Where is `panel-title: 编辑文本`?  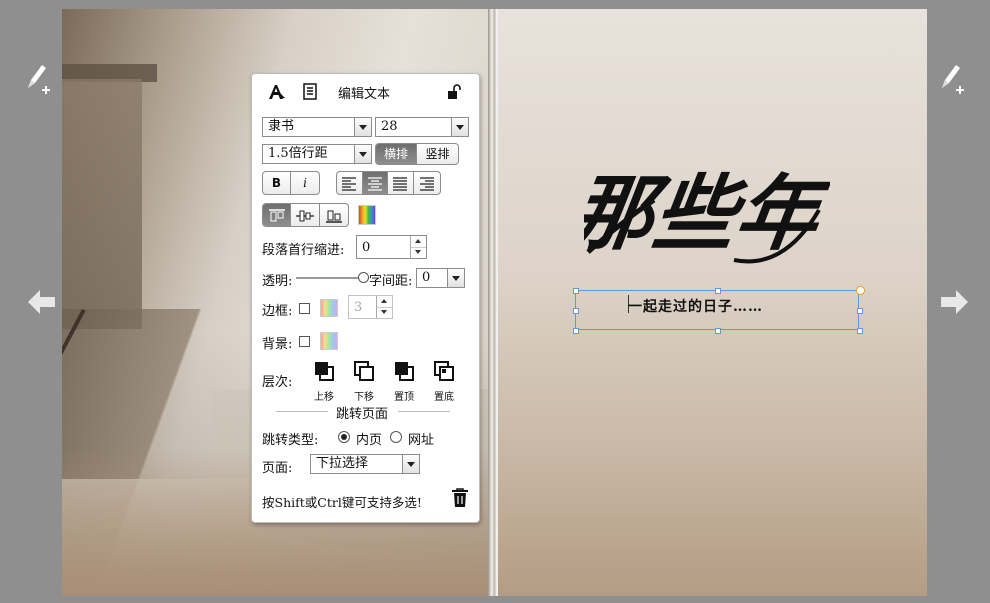 panel-title: 编辑文本 is located at coordinates (364, 94).